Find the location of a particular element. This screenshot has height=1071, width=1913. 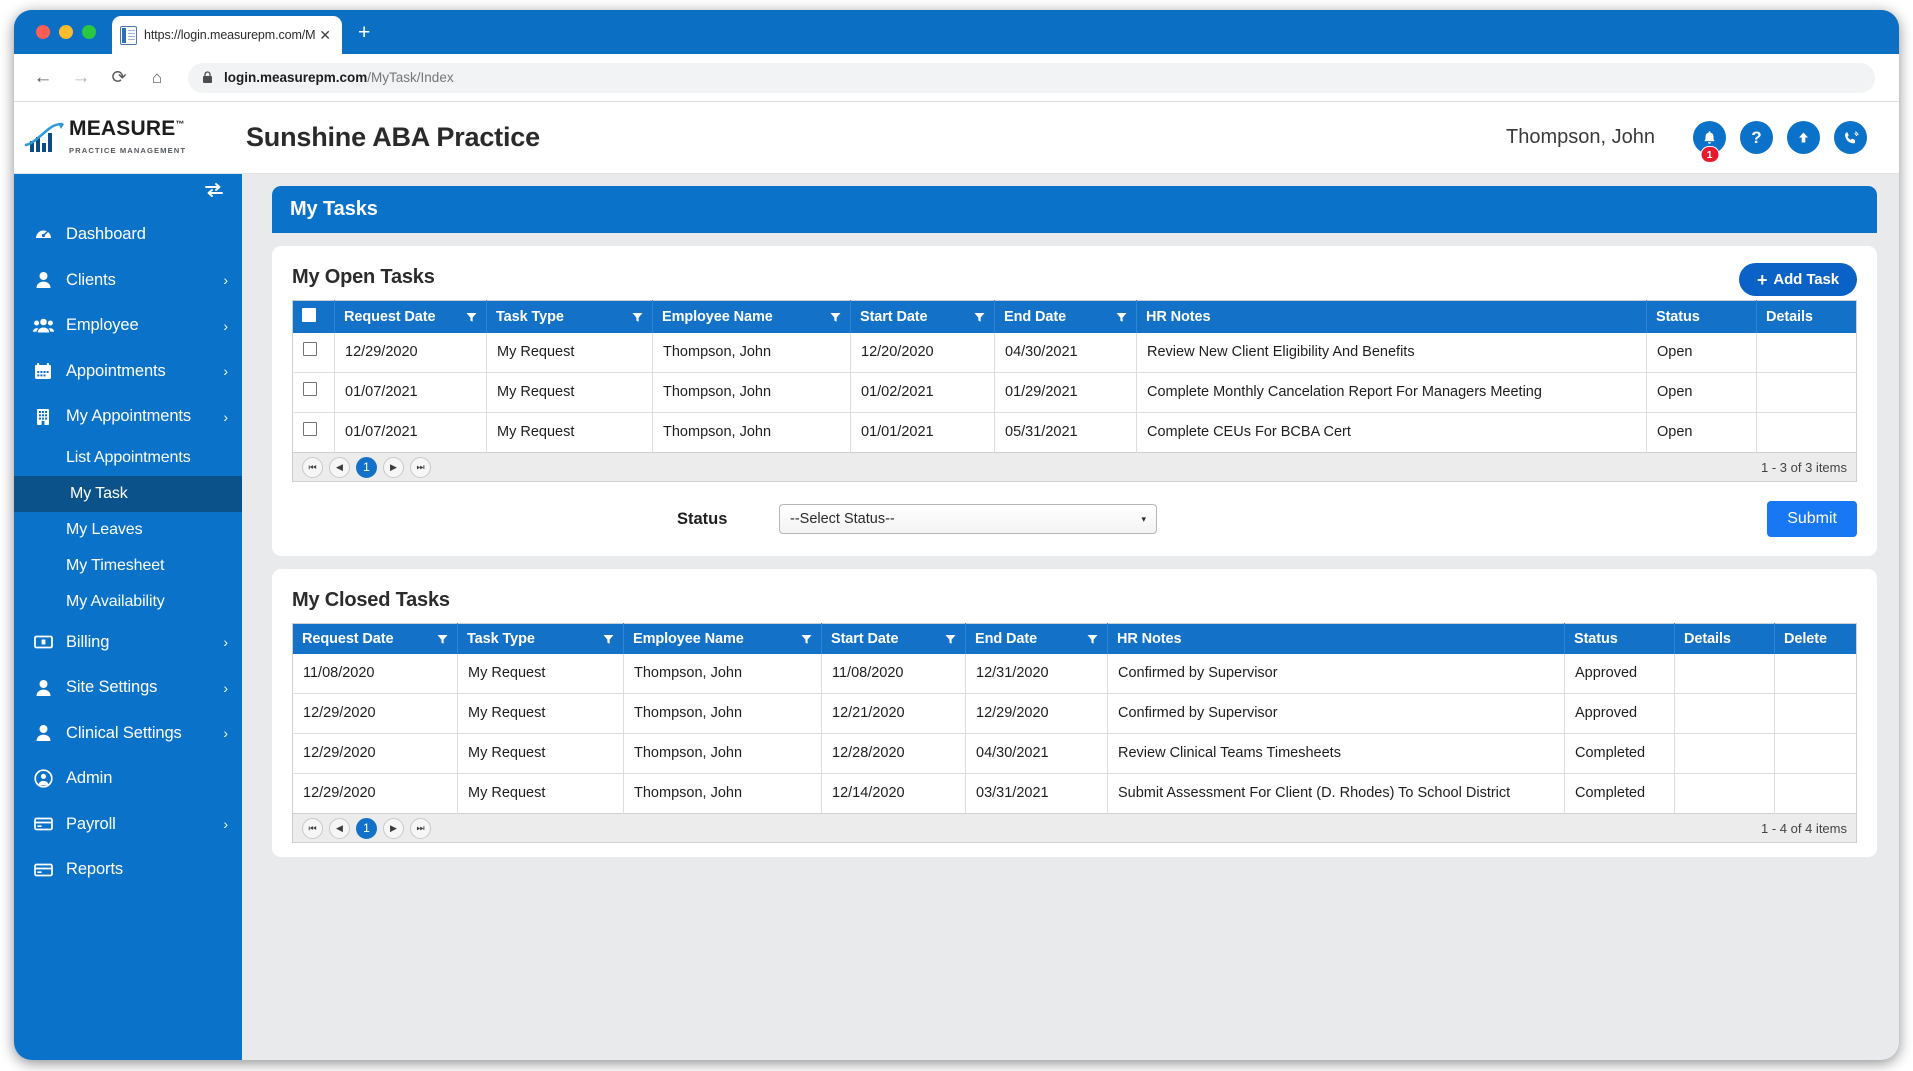

sidebar-item-clinical-settings: Clinical Settings › is located at coordinates (128, 734).